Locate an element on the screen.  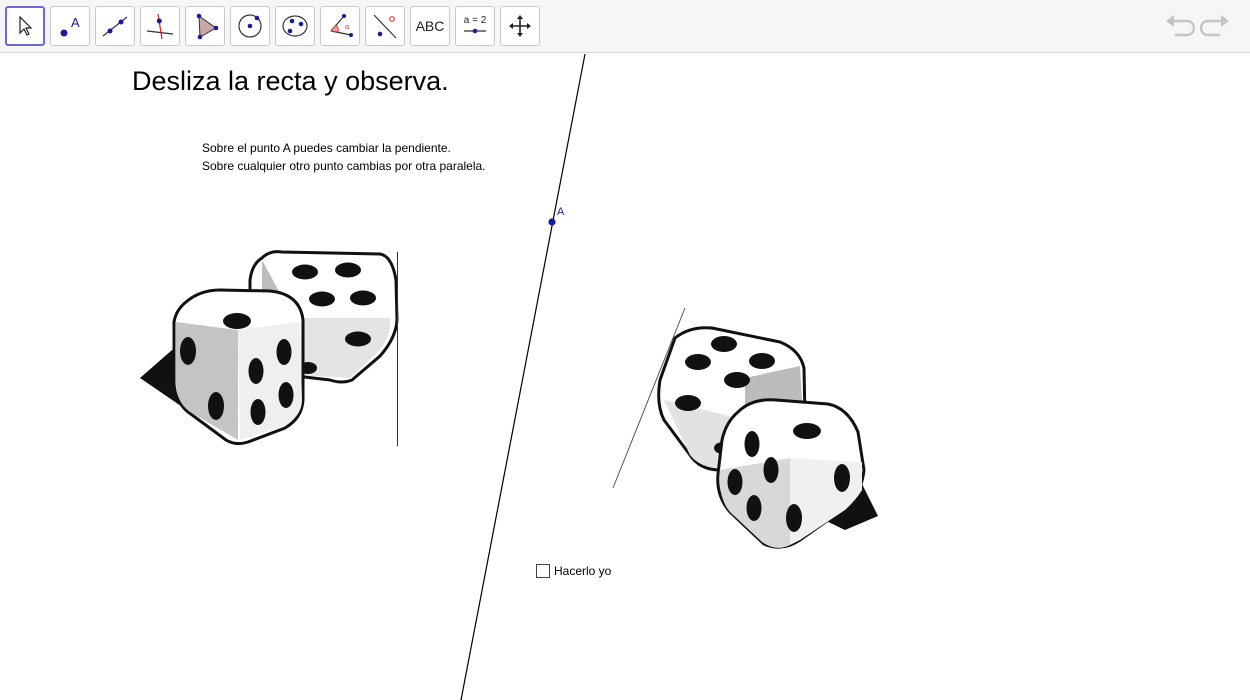
move-graphics-tool-button is located at coordinates (520, 26).